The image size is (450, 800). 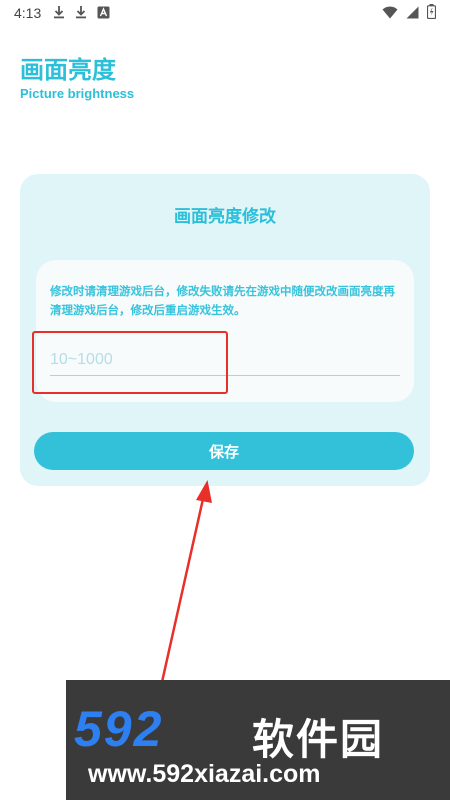 What do you see at coordinates (318, 739) in the screenshot?
I see `watermark-logo-text: 软件园` at bounding box center [318, 739].